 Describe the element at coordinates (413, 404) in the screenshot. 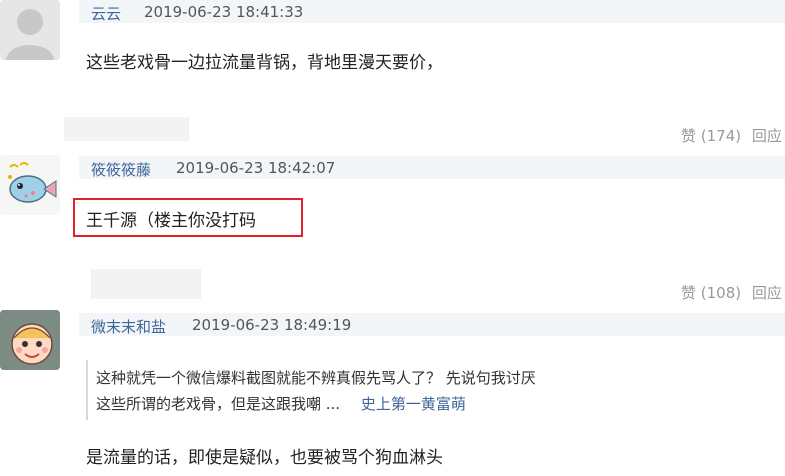

I see `quote-author-link: 史上第一黄富萌` at that location.